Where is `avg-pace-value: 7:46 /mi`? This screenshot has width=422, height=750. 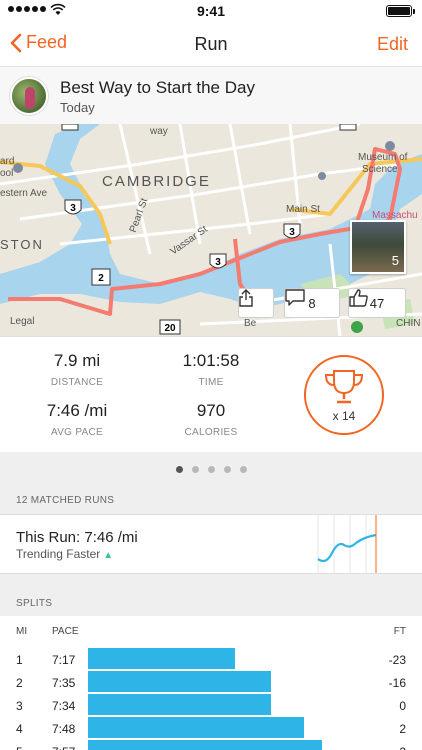
avg-pace-value: 7:46 /mi is located at coordinates (77, 410).